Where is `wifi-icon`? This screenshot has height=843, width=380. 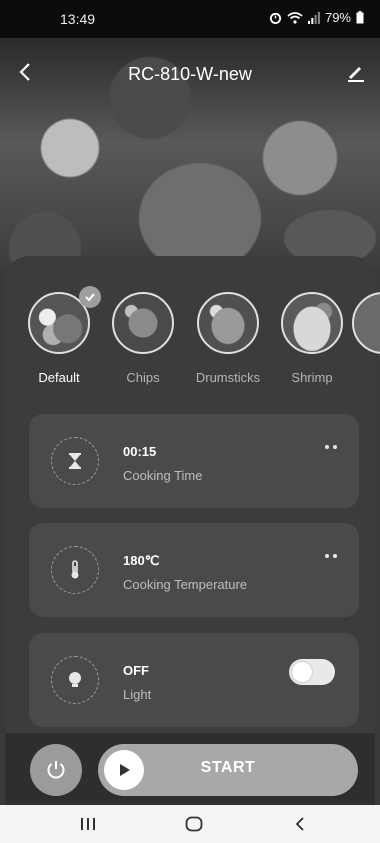 wifi-icon is located at coordinates (295, 18).